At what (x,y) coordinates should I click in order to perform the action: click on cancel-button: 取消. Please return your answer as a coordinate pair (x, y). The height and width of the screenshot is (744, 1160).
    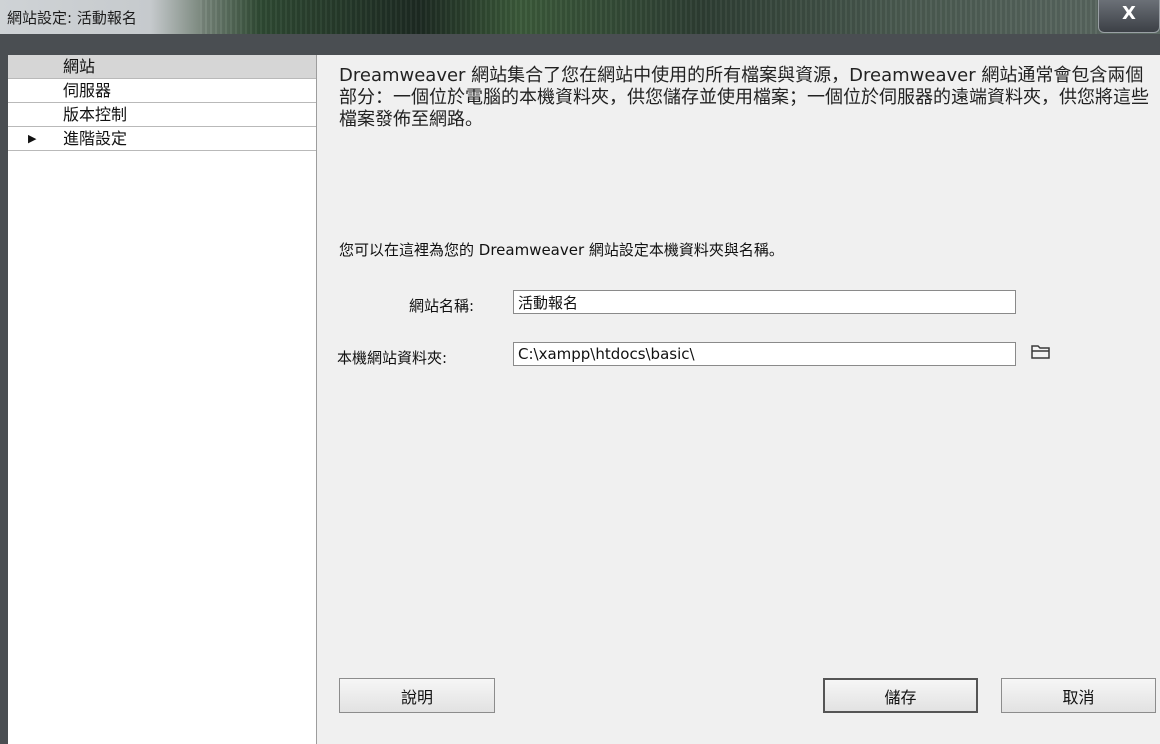
    Looking at the image, I should click on (1078, 695).